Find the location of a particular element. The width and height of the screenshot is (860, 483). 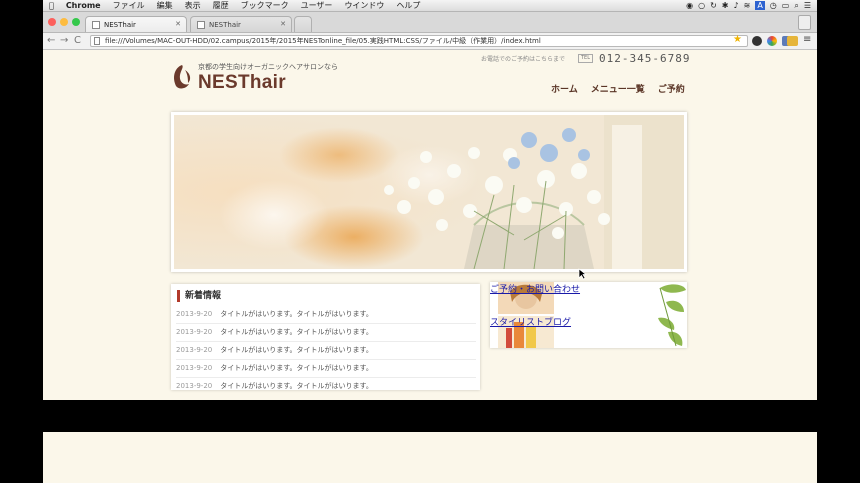

close-window-icon is located at coordinates (52, 22).